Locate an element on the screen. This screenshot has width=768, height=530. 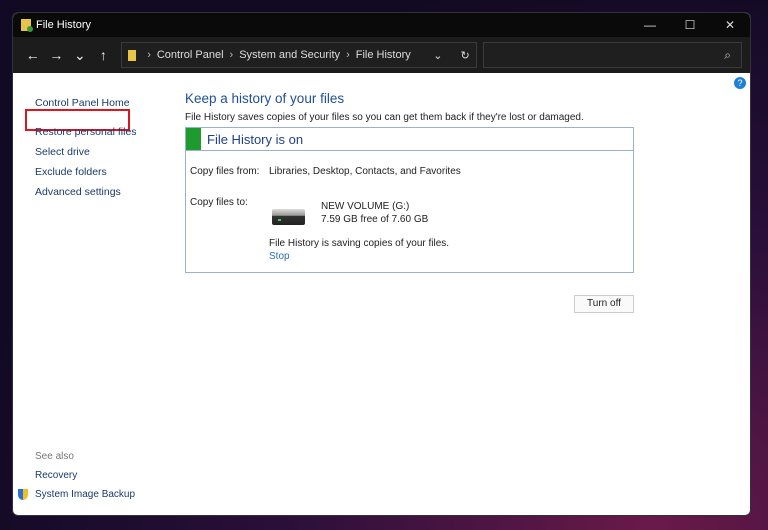
turn-off-button: Turn off is located at coordinates (604, 304).